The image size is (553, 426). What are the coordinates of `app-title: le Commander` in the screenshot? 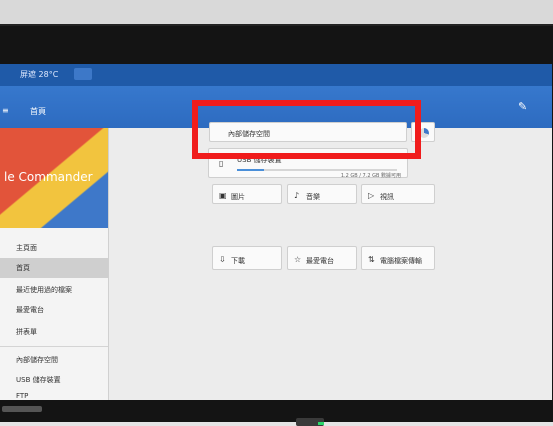 It's located at (48, 177).